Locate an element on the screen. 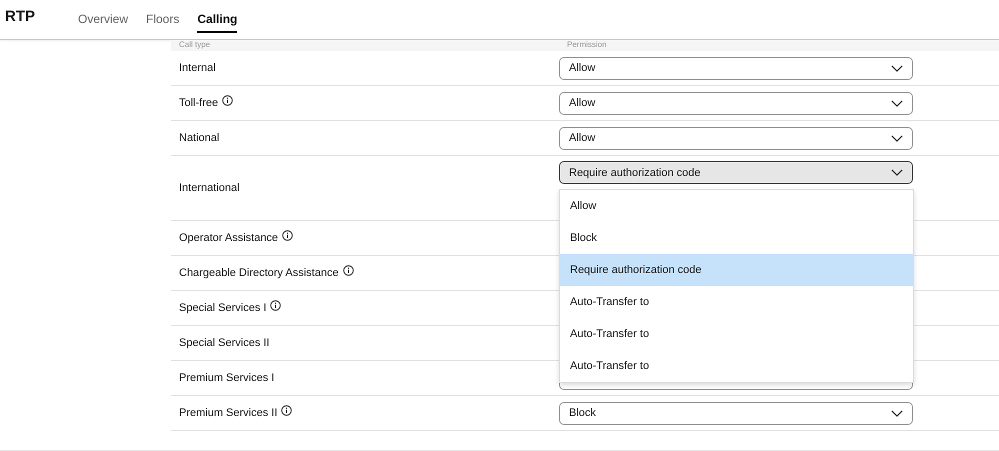 The image size is (999, 451). column-header: Call type is located at coordinates (195, 45).